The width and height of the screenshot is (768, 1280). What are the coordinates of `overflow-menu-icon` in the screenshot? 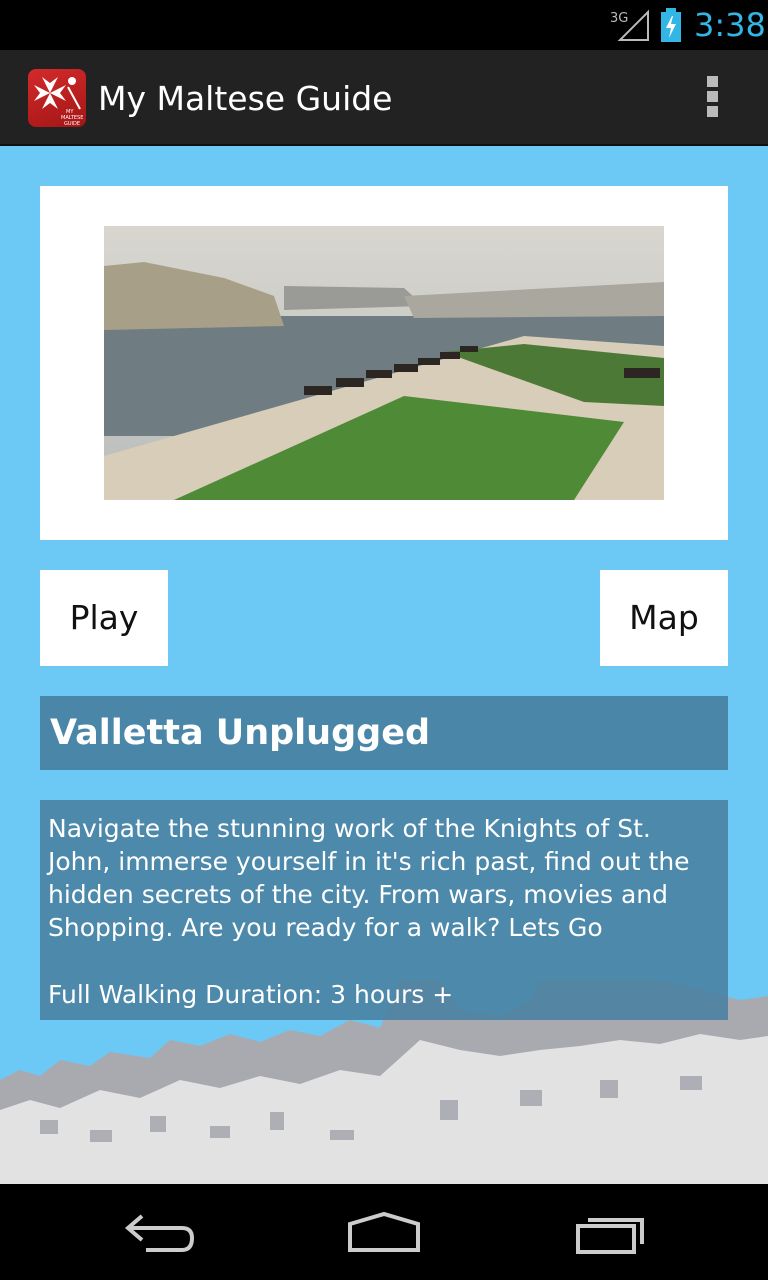 It's located at (712, 100).